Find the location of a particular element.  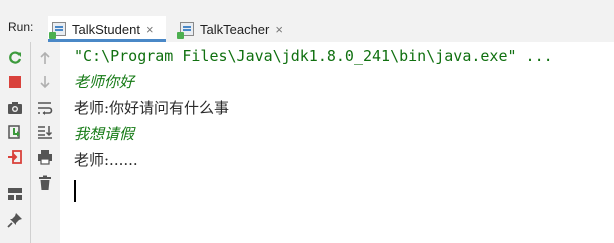

toolbar-divider is located at coordinates (30, 142).